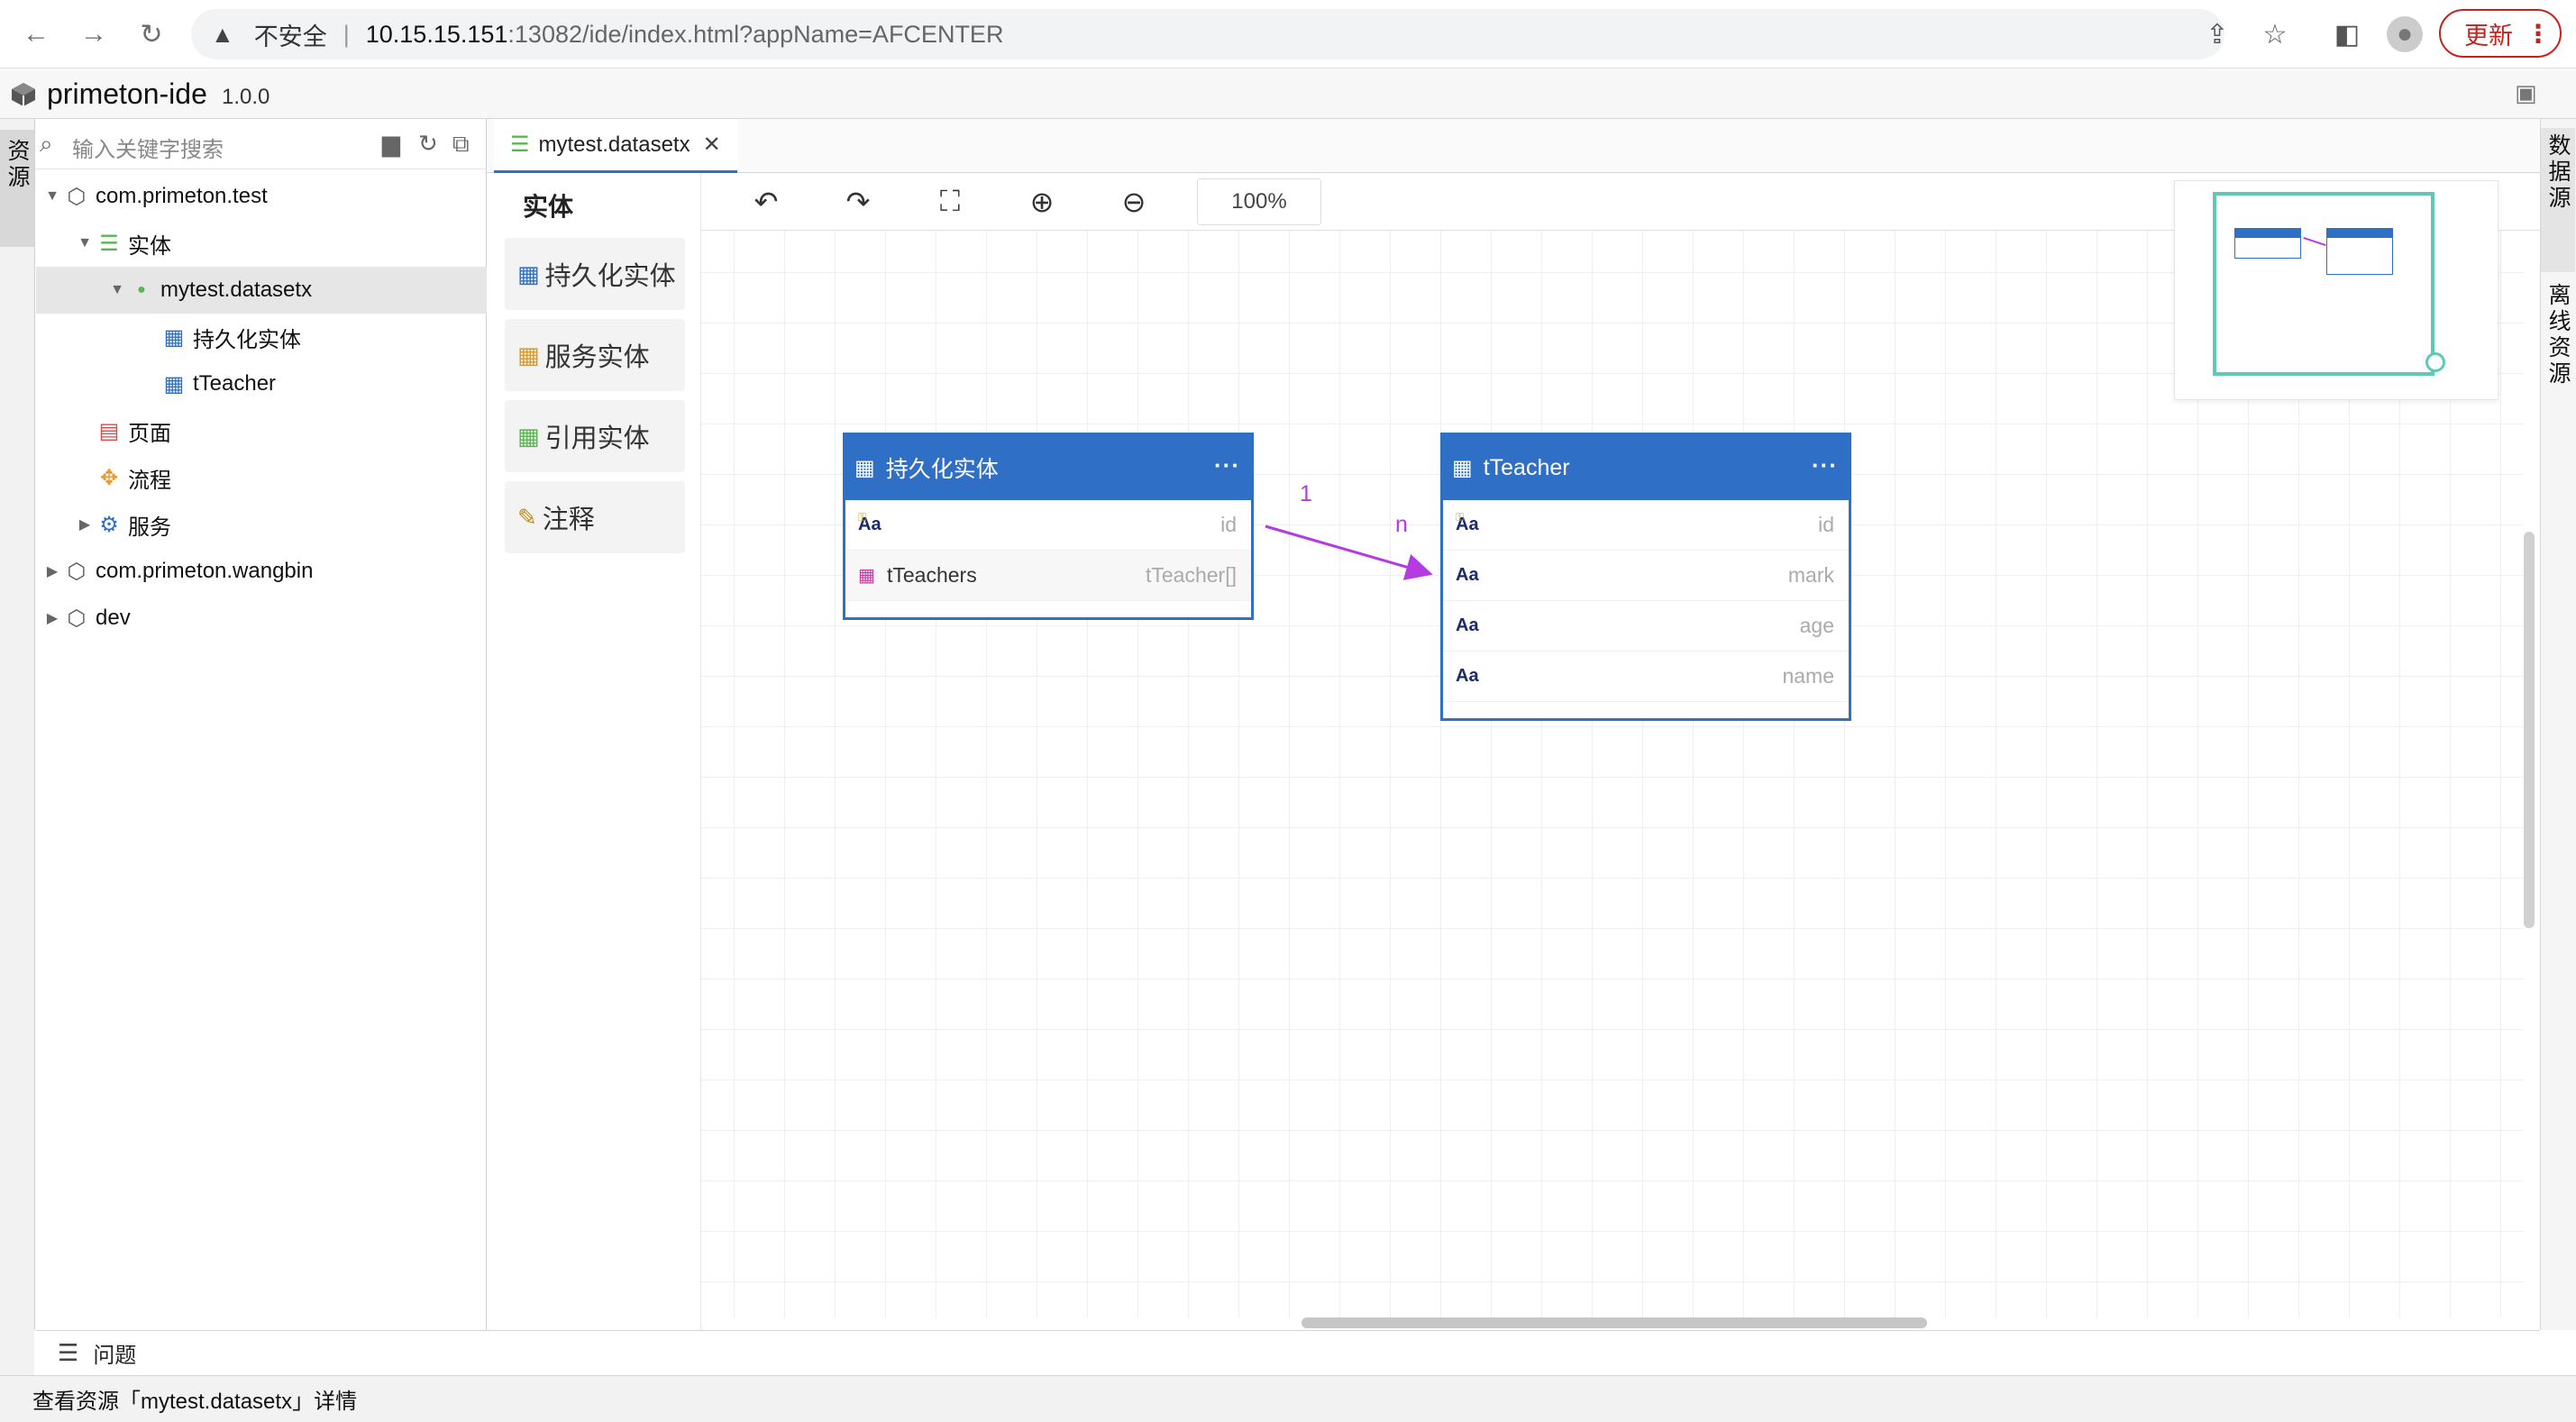  I want to click on tree-item-label: 实体, so click(149, 246).